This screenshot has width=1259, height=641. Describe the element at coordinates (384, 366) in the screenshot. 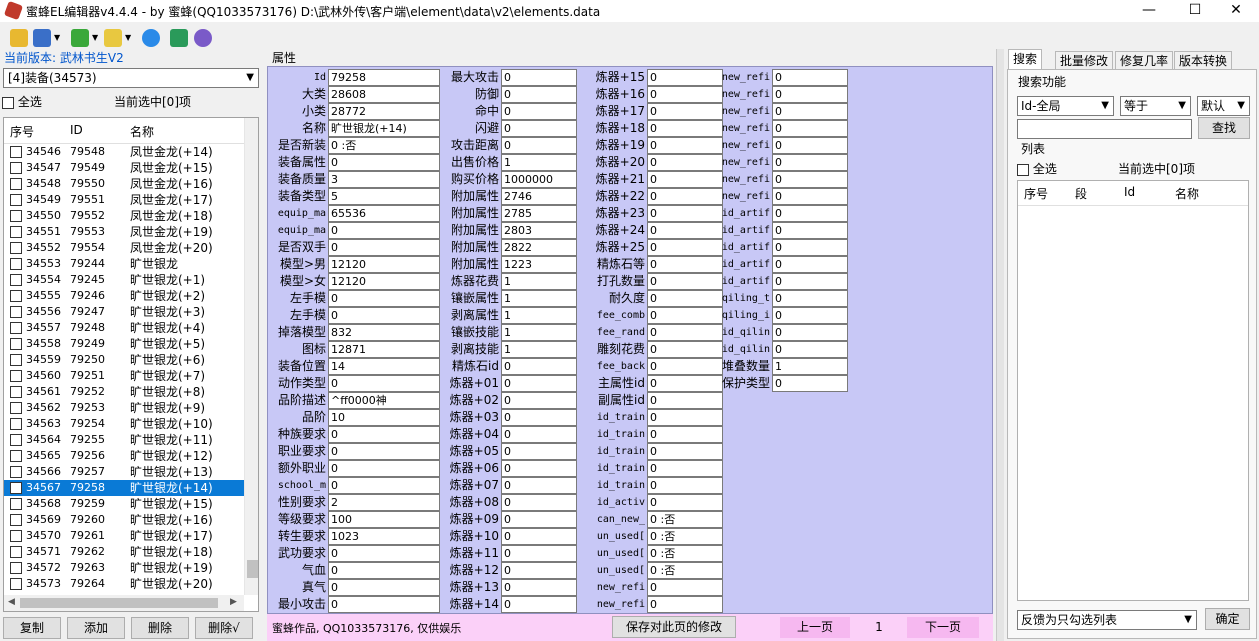

I see `field-value-input: 14` at that location.